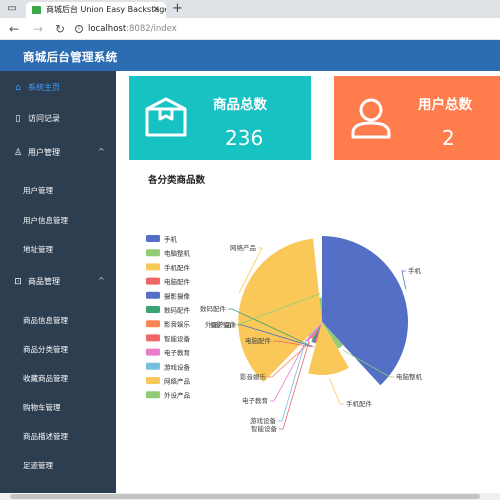 This screenshot has width=500, height=500. What do you see at coordinates (177, 281) in the screenshot?
I see `legend-label: 电脑配件` at bounding box center [177, 281].